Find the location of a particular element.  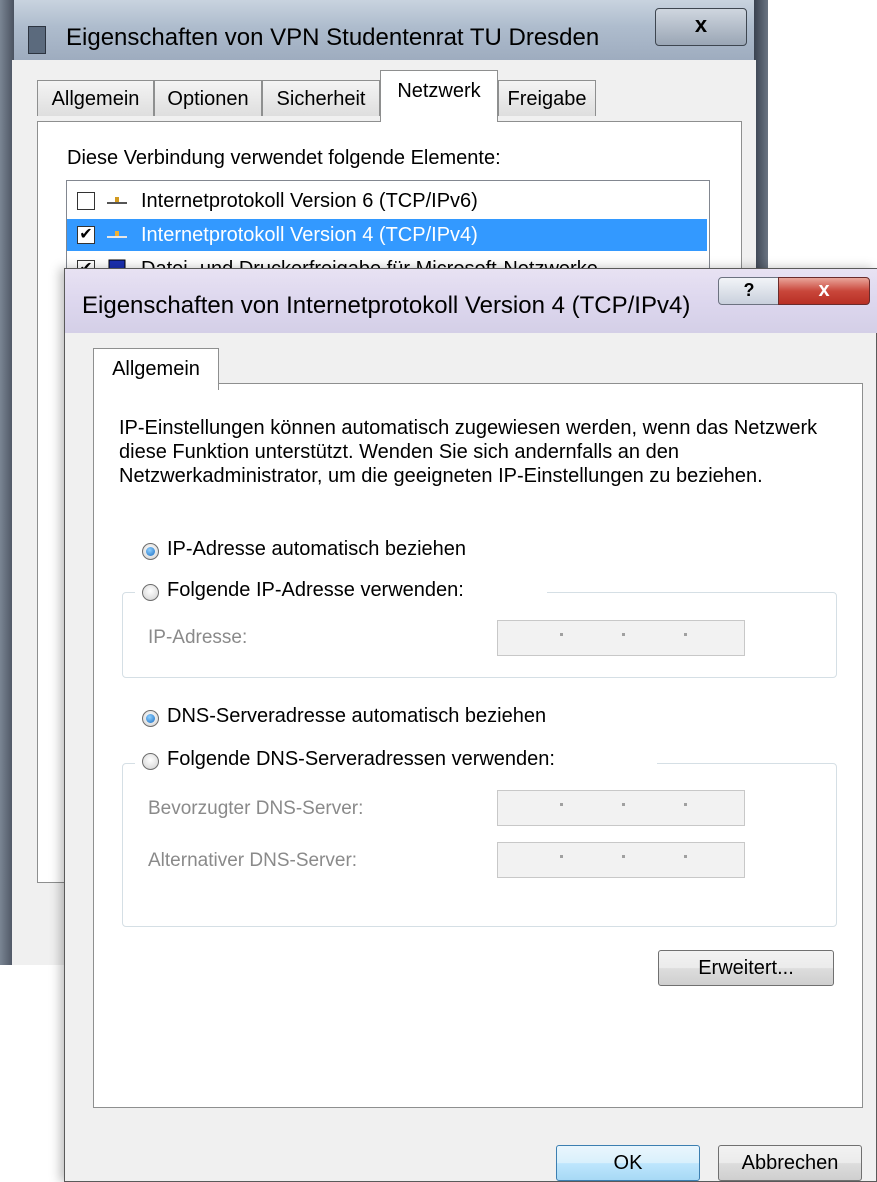

ip-auto-radio is located at coordinates (150, 551).